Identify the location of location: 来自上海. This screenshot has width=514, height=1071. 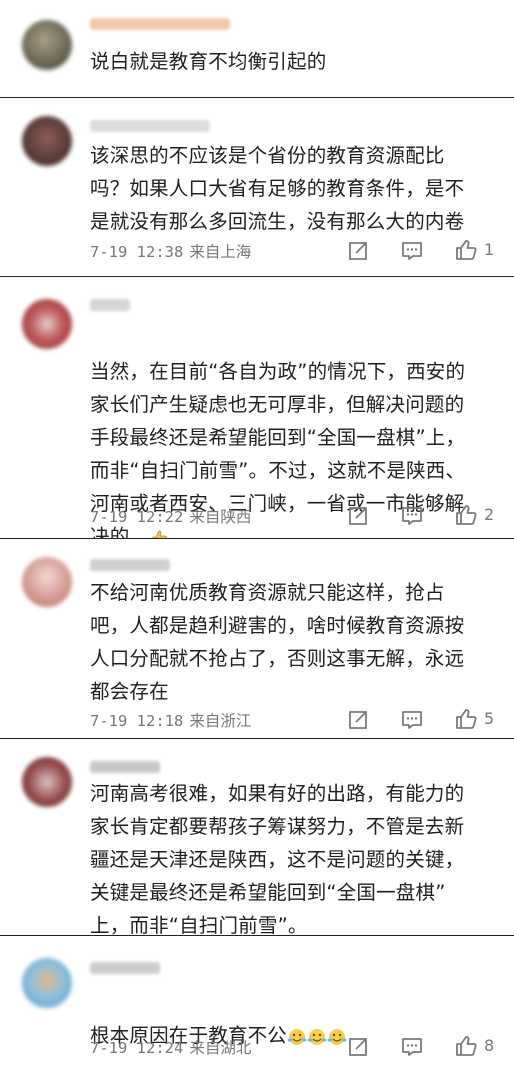
(220, 252).